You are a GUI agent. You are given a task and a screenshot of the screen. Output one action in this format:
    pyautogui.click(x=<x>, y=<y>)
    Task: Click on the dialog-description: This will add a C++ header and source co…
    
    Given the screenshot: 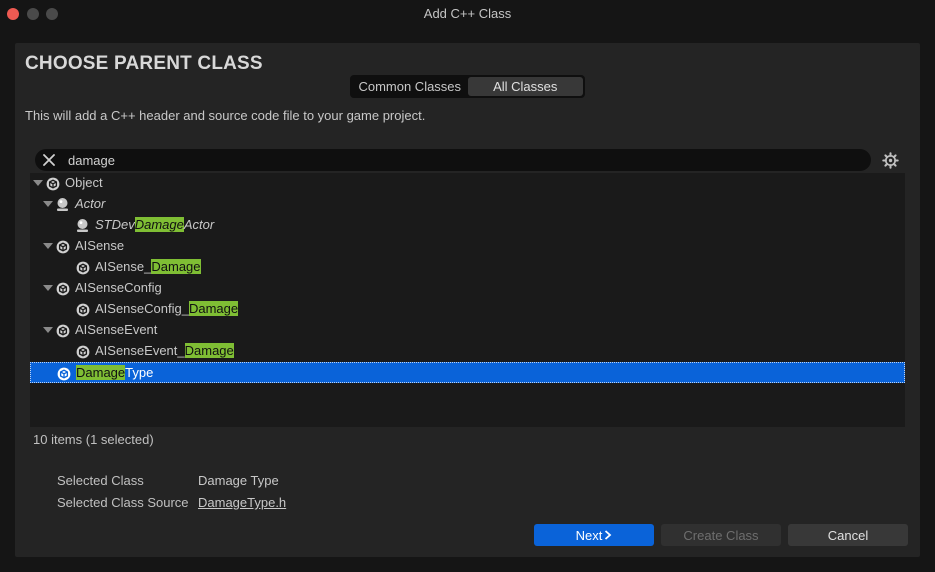 What is the action you would take?
    pyautogui.click(x=225, y=115)
    